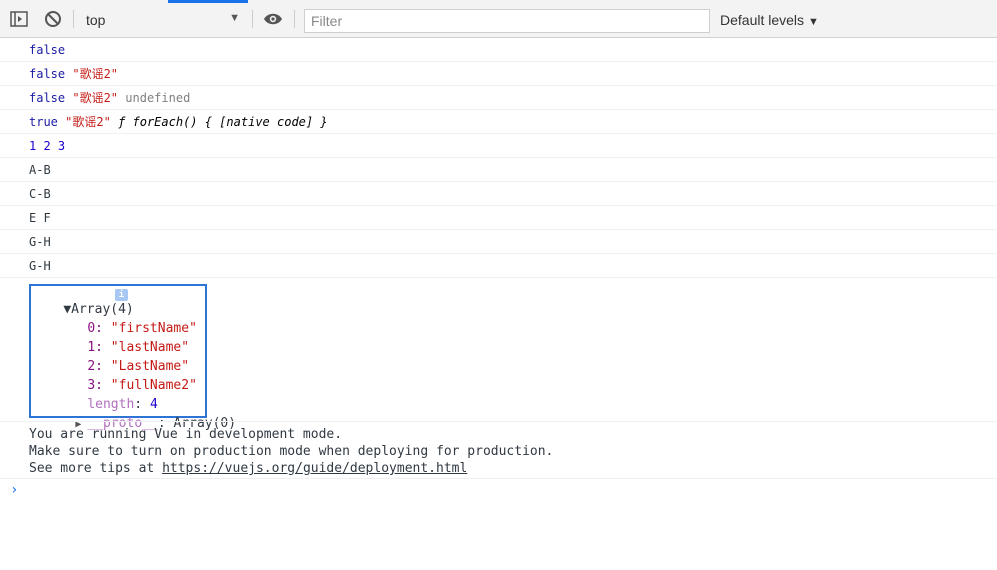 This screenshot has height=570, width=997. What do you see at coordinates (96, 468) in the screenshot?
I see `vue-line: See more tips at` at bounding box center [96, 468].